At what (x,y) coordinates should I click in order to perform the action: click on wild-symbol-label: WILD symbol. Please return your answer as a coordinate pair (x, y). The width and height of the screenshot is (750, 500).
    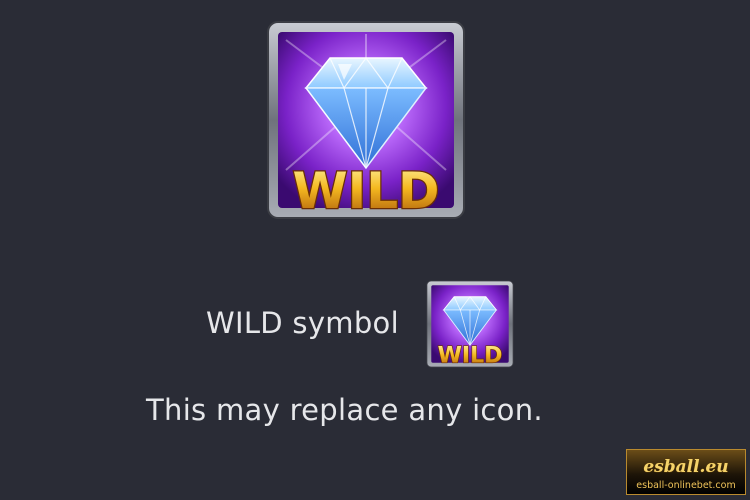
    Looking at the image, I should click on (302, 323).